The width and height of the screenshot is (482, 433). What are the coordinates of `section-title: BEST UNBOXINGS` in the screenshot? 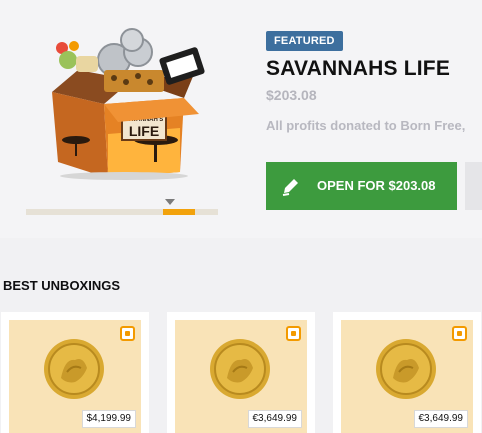 It's located at (62, 285).